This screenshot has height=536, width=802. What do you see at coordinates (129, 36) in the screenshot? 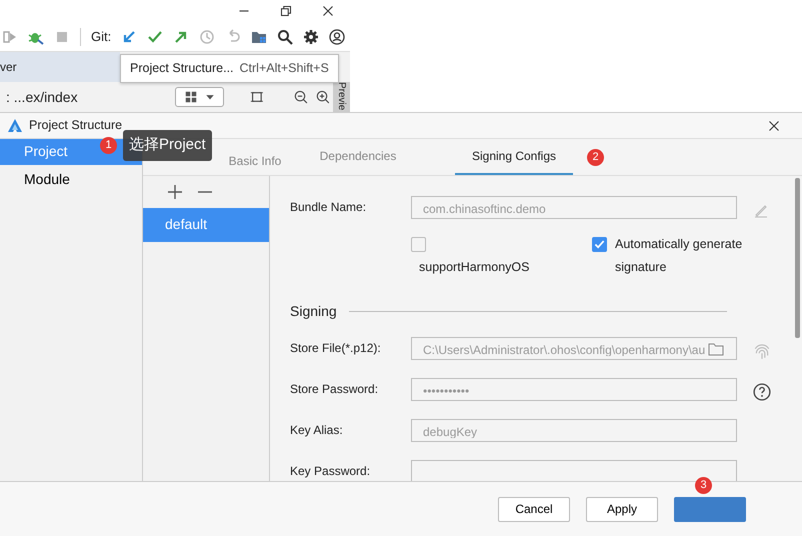
I see `arrow-down-left-icon` at bounding box center [129, 36].